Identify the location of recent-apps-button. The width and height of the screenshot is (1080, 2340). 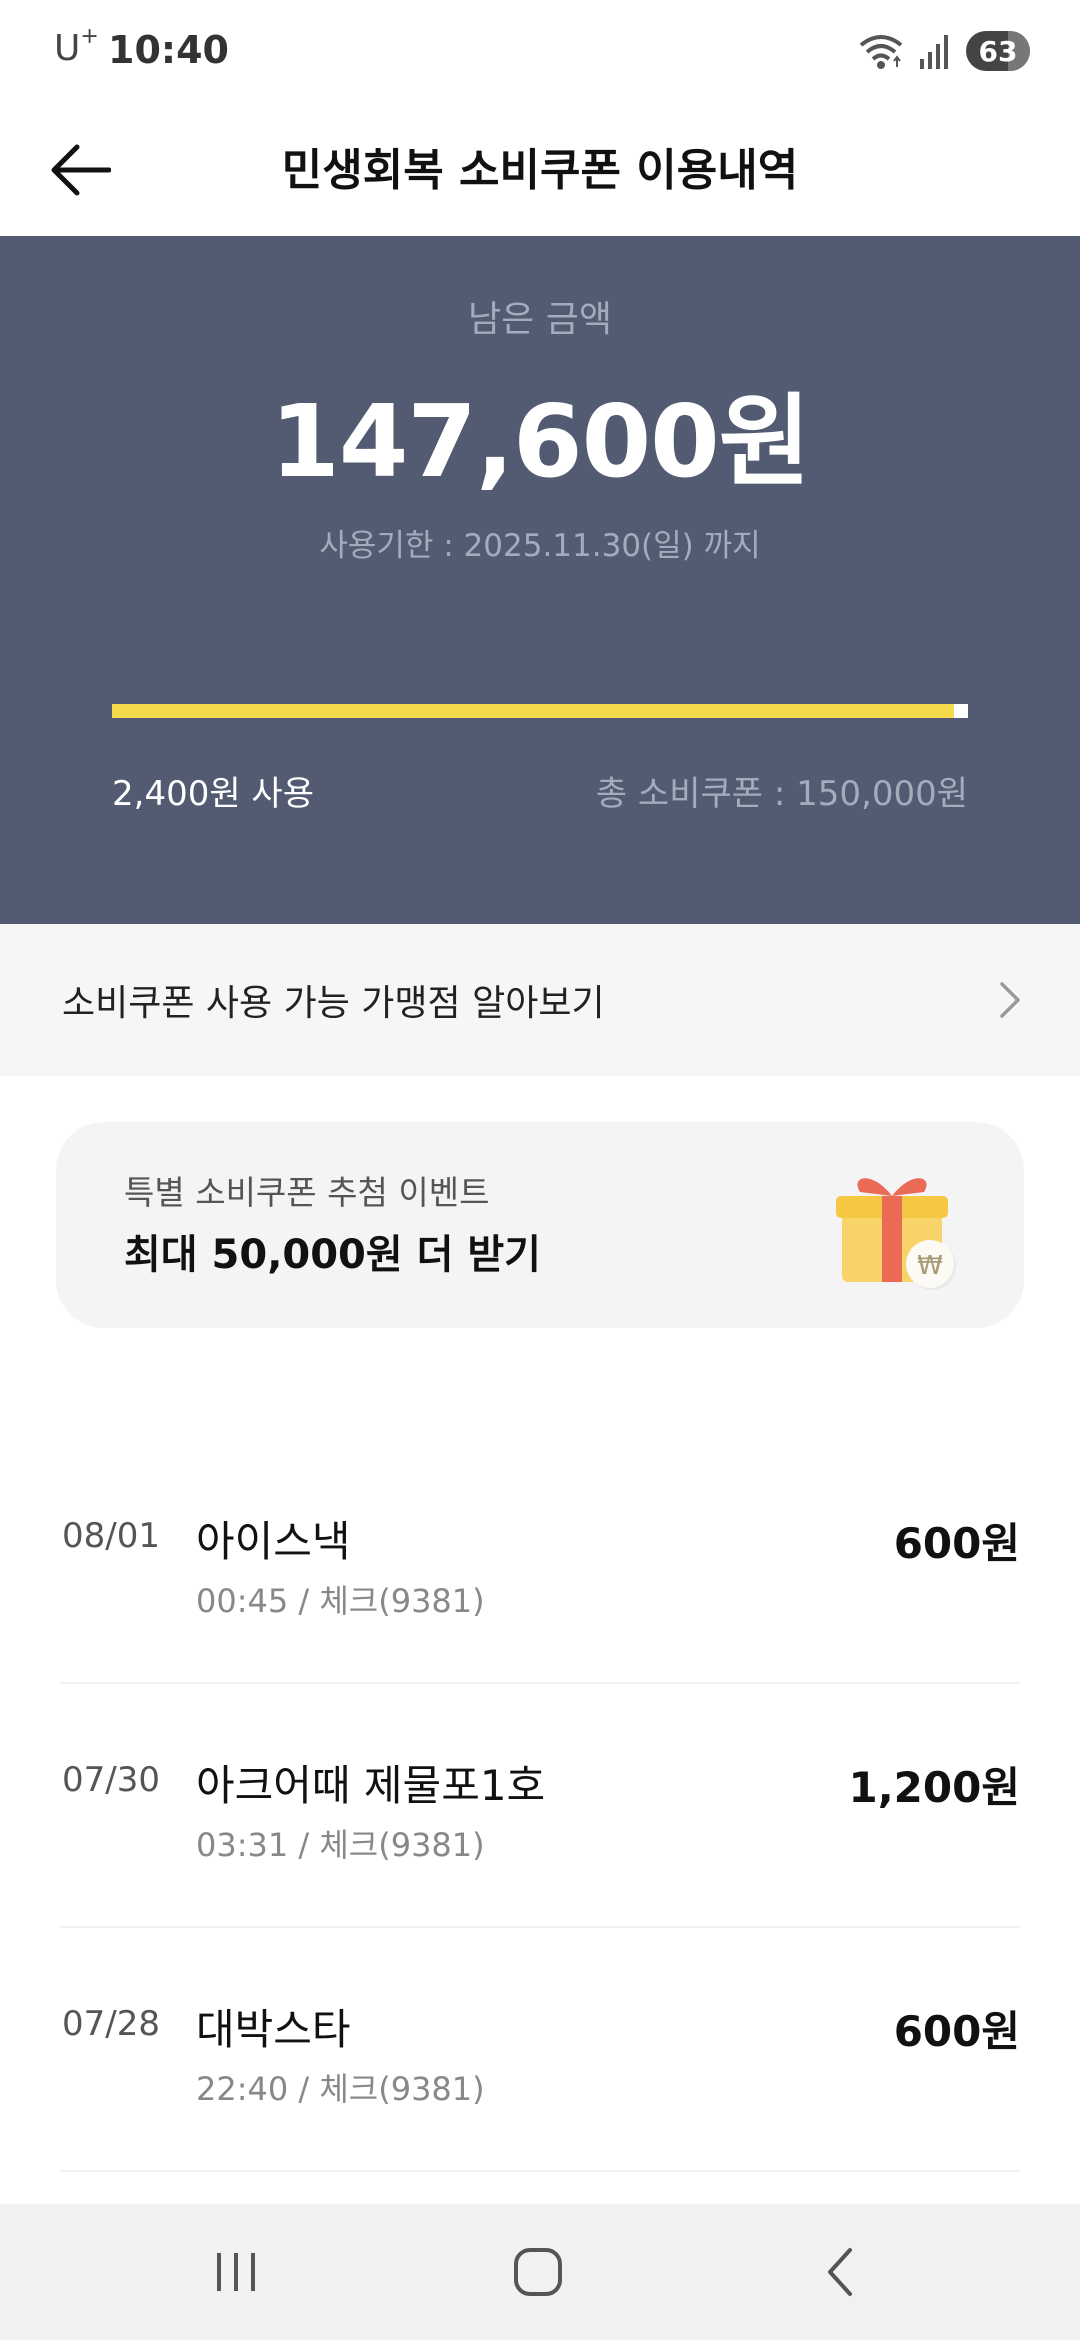
(236, 2272).